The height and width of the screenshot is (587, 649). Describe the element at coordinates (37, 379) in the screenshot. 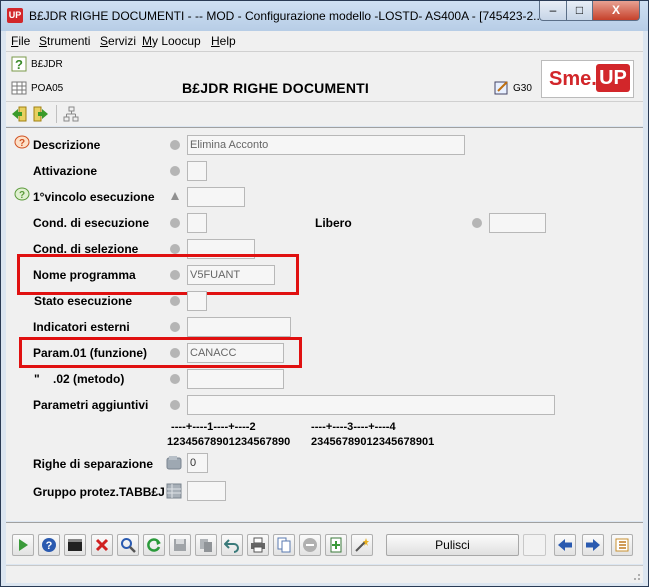

I see `param02-ditto-mark: "` at that location.